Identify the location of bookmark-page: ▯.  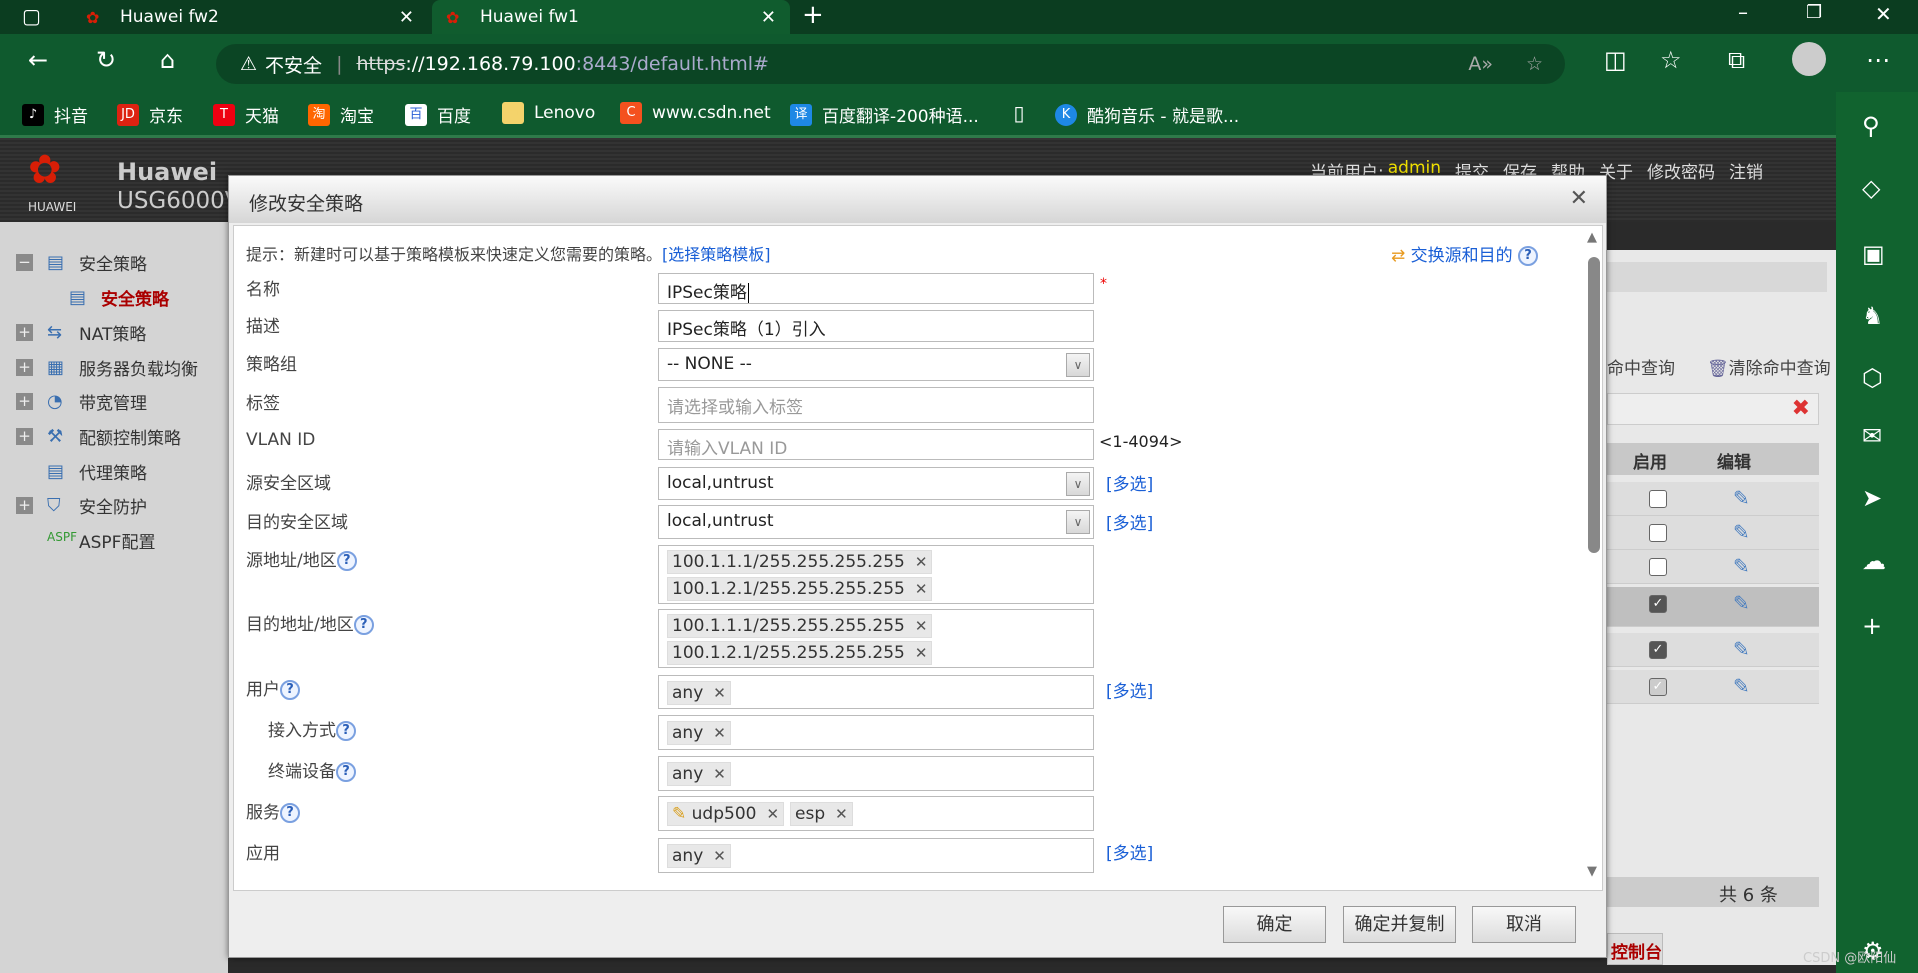
(1024, 113).